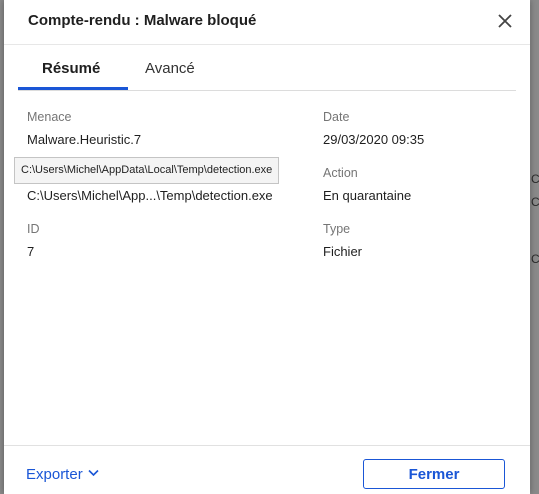 This screenshot has height=494, width=539. What do you see at coordinates (49, 117) in the screenshot?
I see `menace-label: Menace` at bounding box center [49, 117].